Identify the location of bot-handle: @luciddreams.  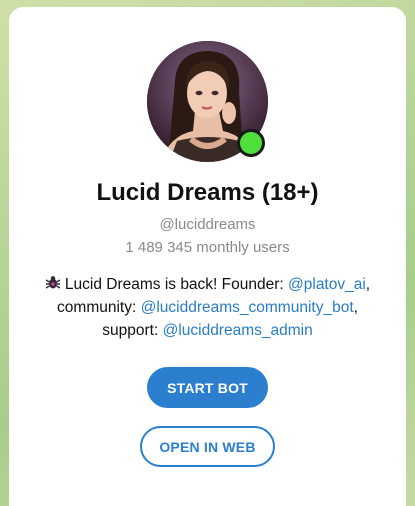
(207, 224).